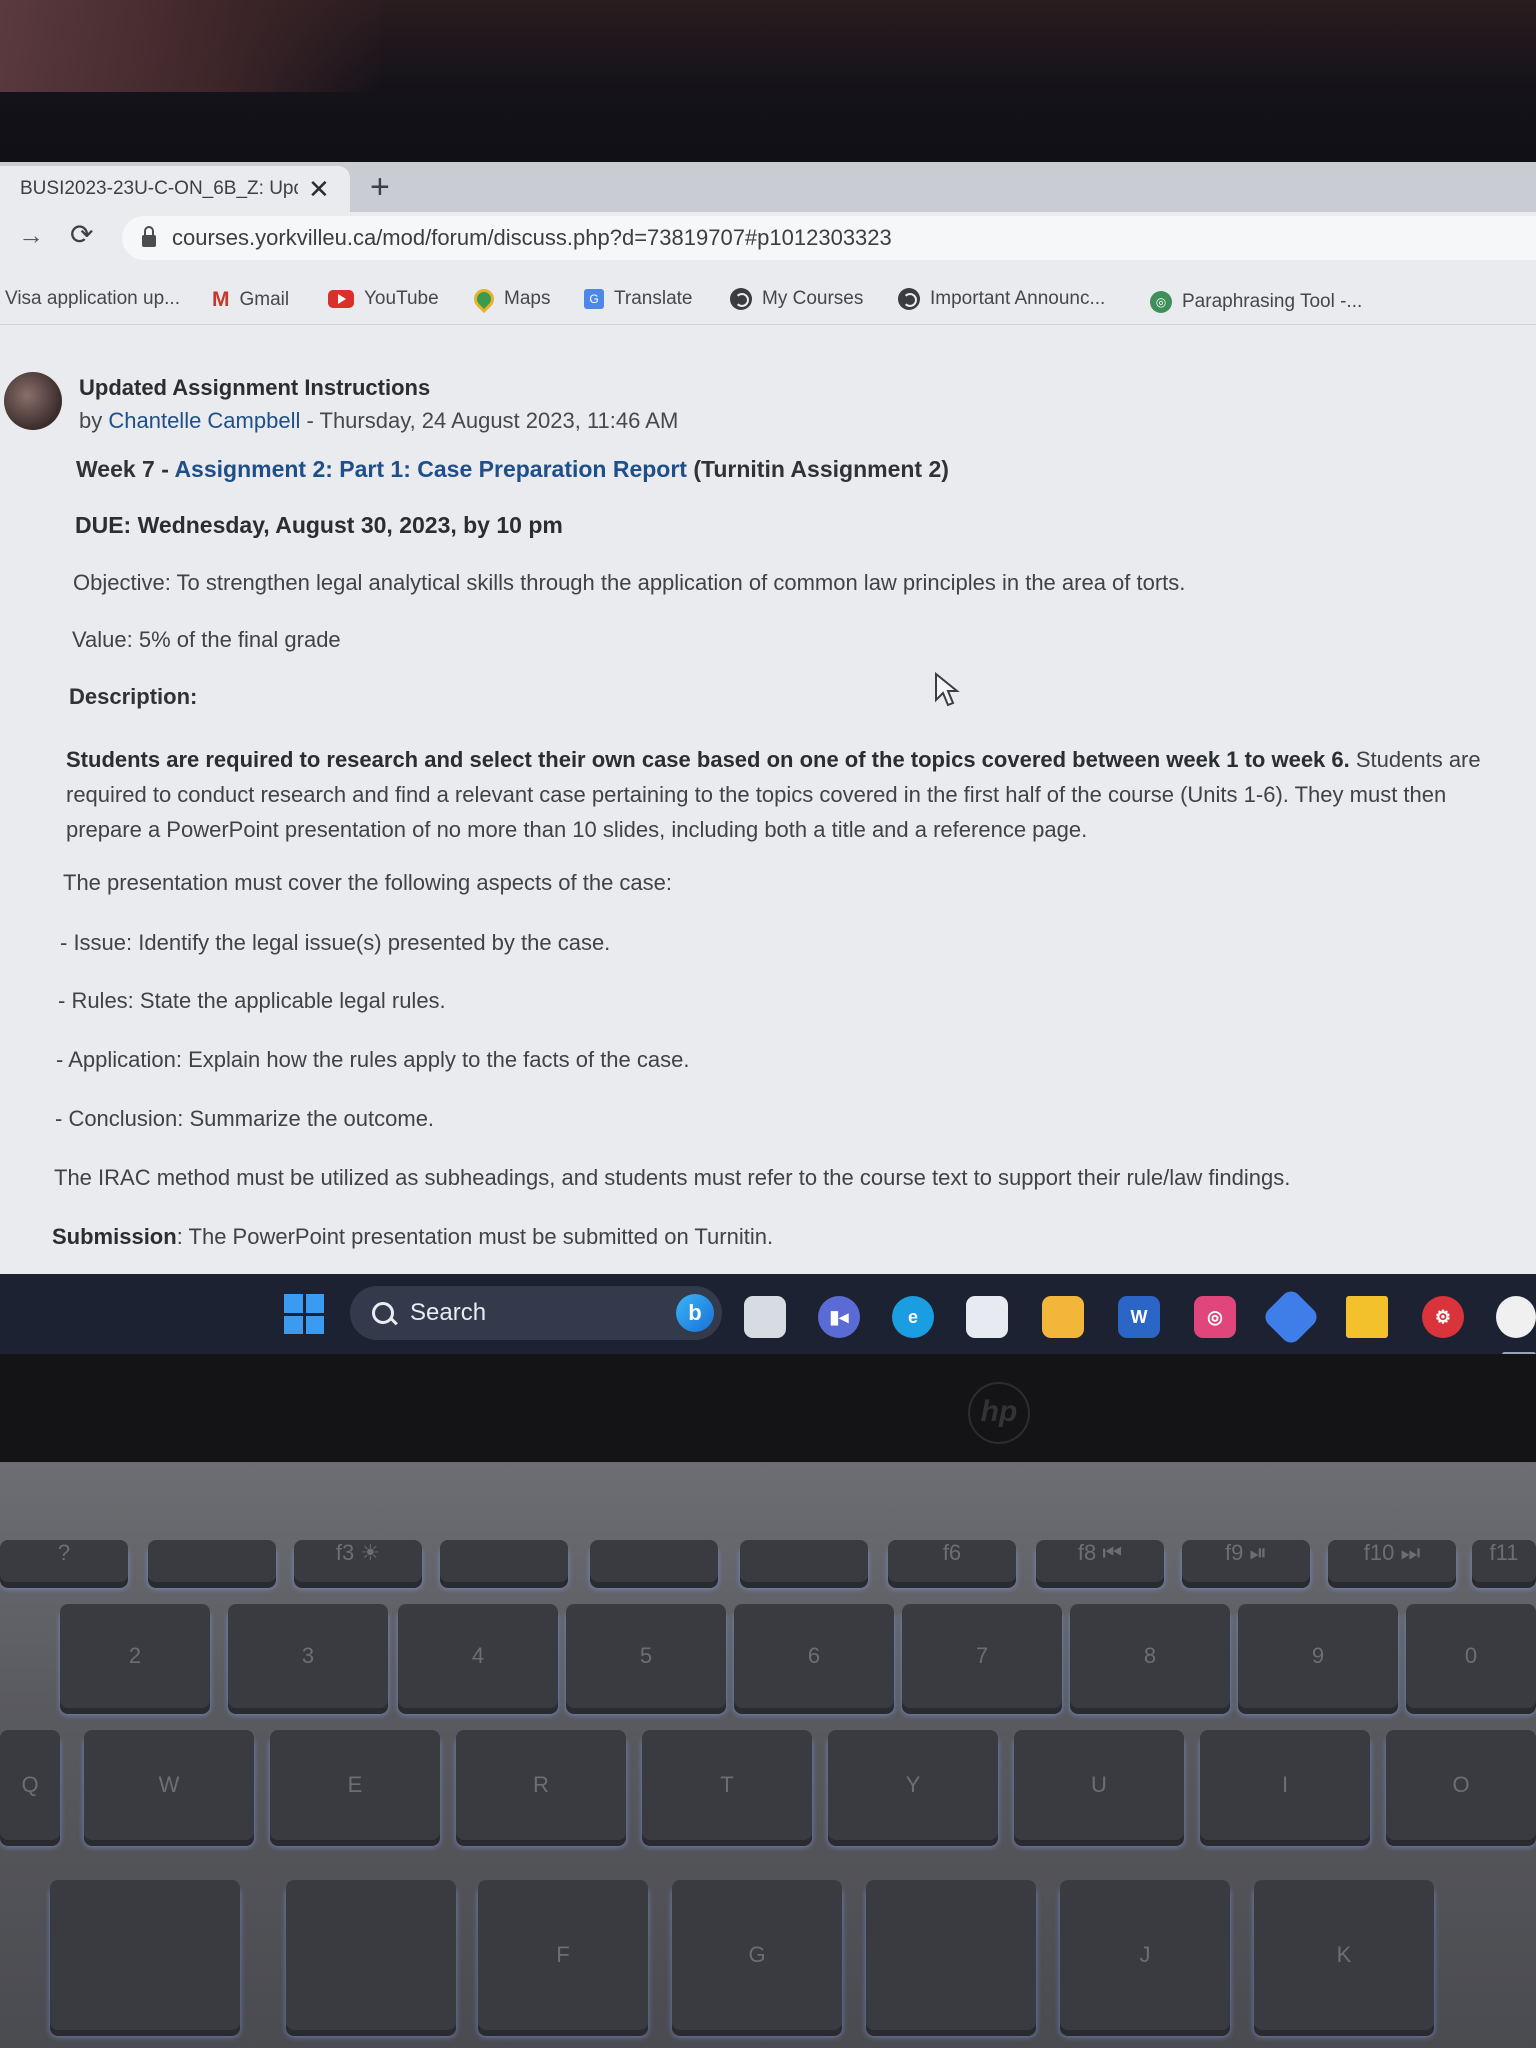 The height and width of the screenshot is (2048, 1536). I want to click on keyboard-key: f10 ⏭, so click(1392, 1561).